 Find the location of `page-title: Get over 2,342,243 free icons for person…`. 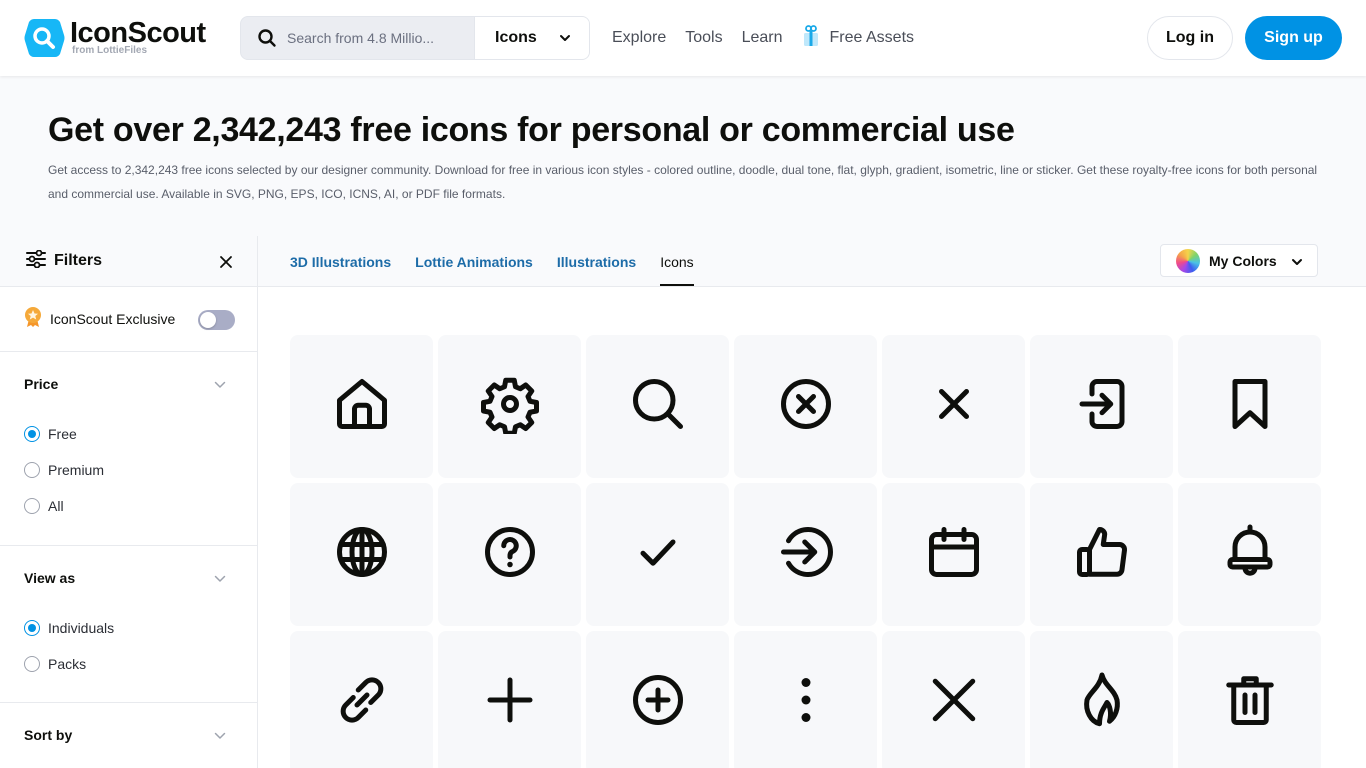

page-title: Get over 2,342,243 free icons for person… is located at coordinates (531, 130).